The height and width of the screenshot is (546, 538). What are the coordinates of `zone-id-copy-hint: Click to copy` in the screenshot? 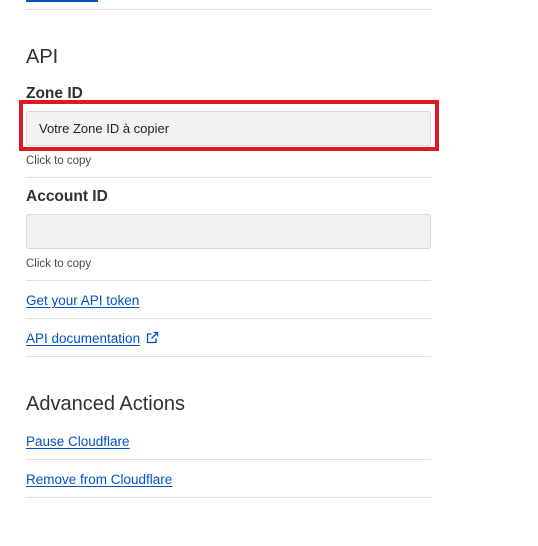 It's located at (59, 161).